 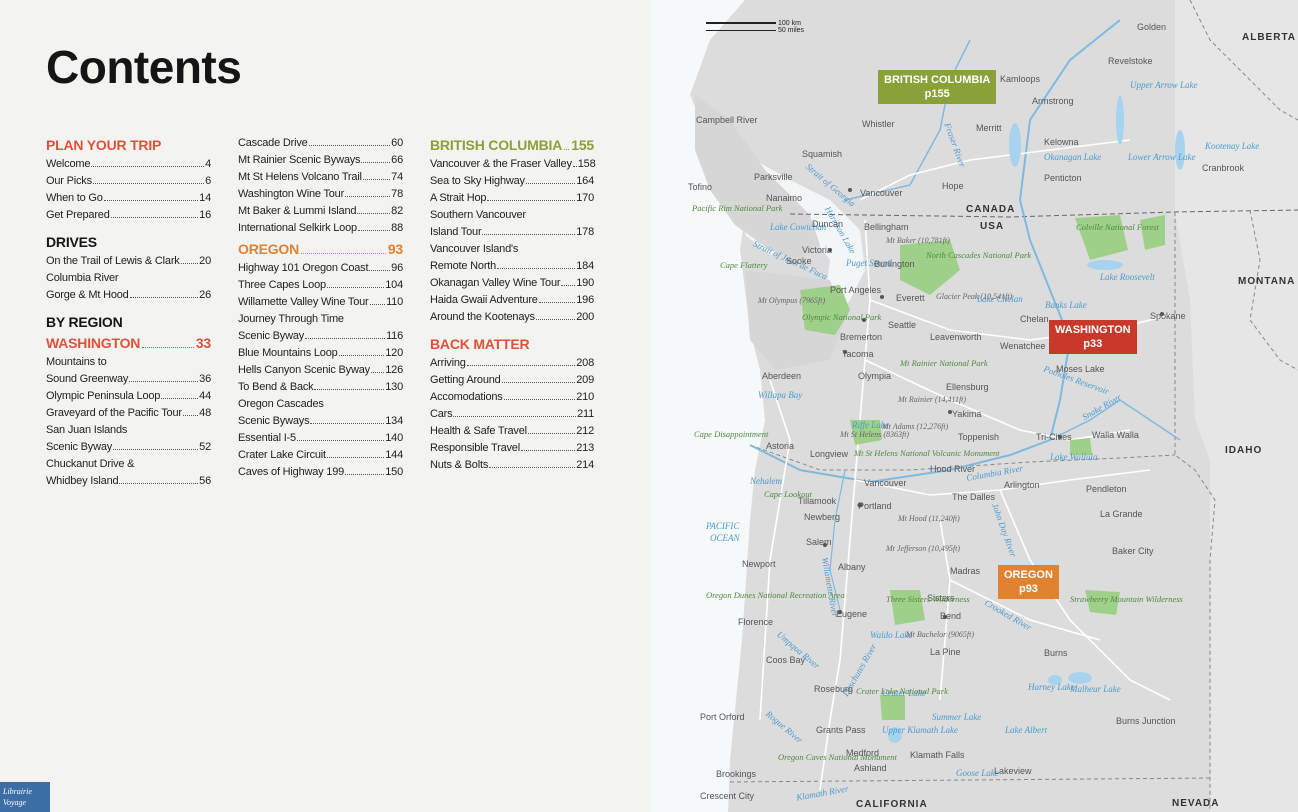 I want to click on toc-entry: A Strait Hop 170, so click(x=512, y=198).